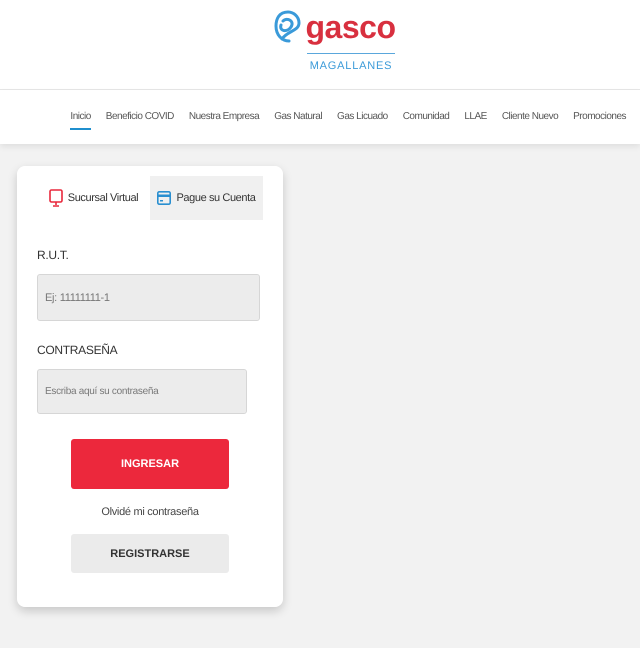 The image size is (640, 648). What do you see at coordinates (55, 198) in the screenshot?
I see `monitor-icon` at bounding box center [55, 198].